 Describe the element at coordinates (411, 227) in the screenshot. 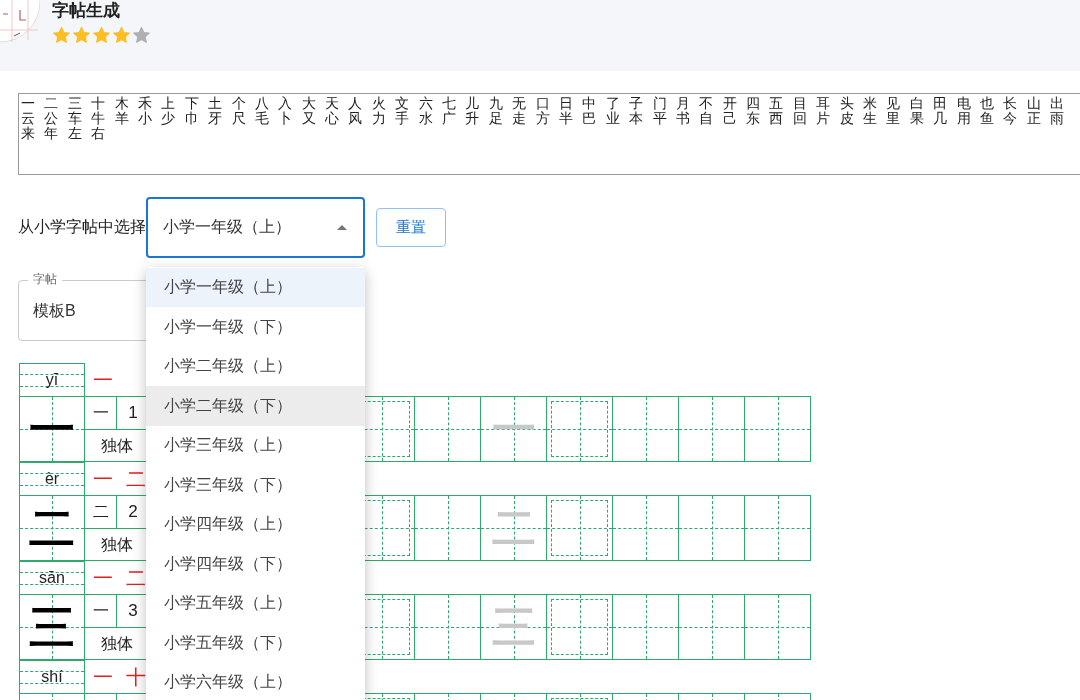

I see `reset-button: 重置` at that location.